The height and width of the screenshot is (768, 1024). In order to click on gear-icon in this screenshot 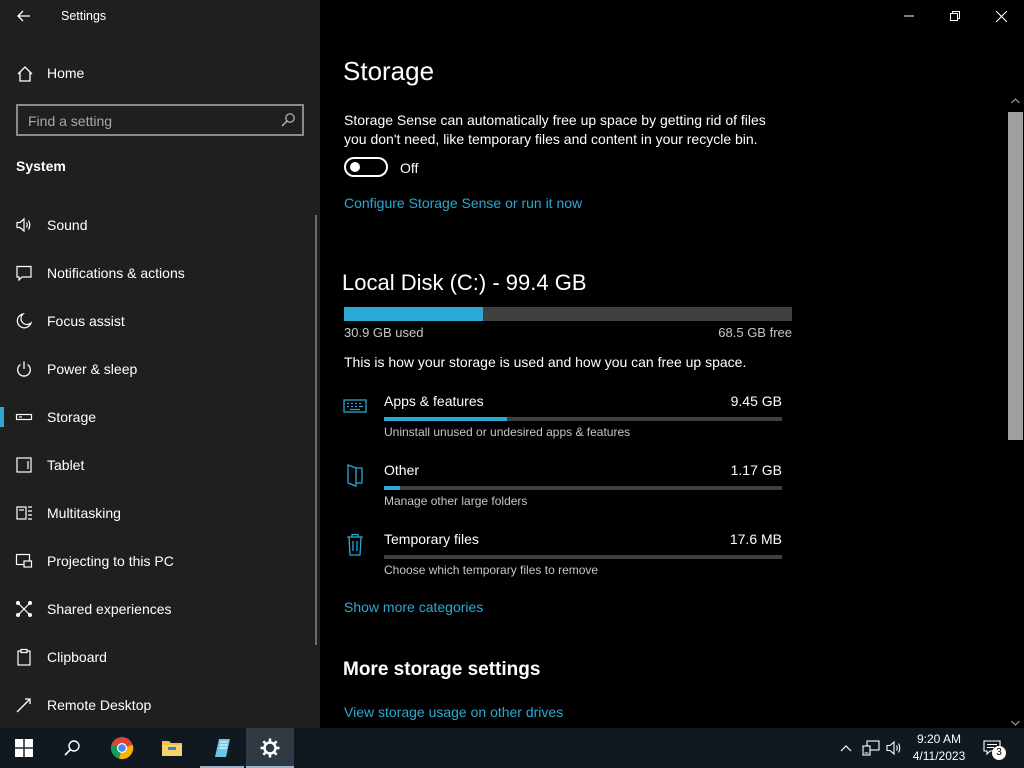, I will do `click(270, 748)`.